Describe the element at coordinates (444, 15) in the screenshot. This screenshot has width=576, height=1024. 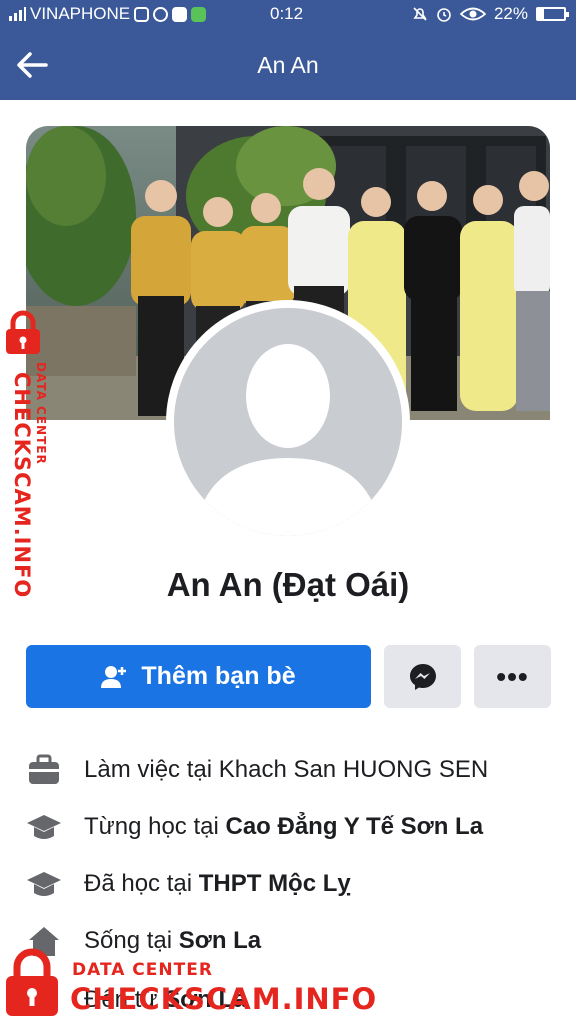
I see `alarm-icon` at that location.